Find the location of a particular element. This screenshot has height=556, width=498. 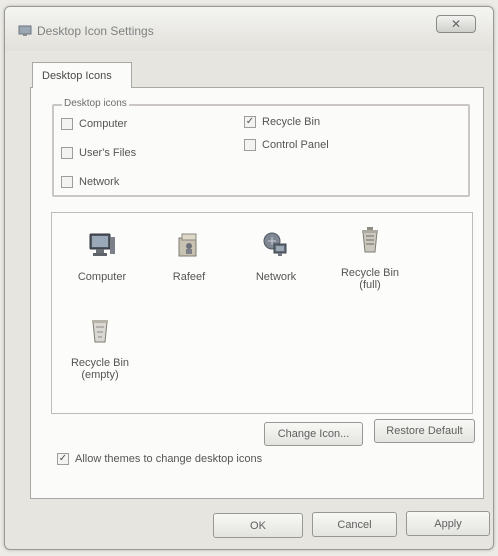

recycle-bin-empty-icon is located at coordinates (100, 331).